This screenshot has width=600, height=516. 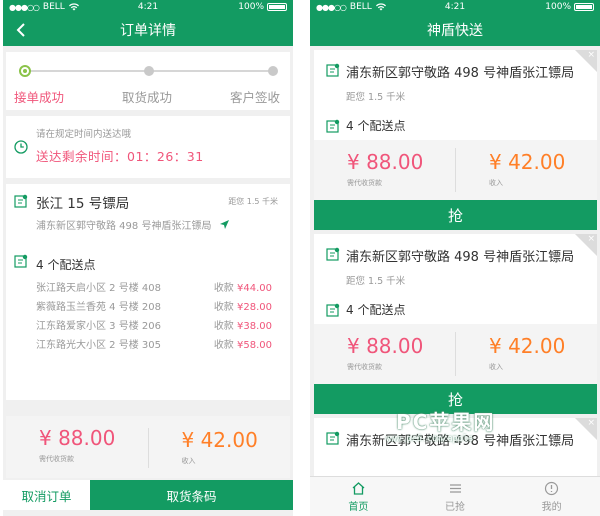 I want to click on tab-home-label: 首页, so click(x=358, y=507).